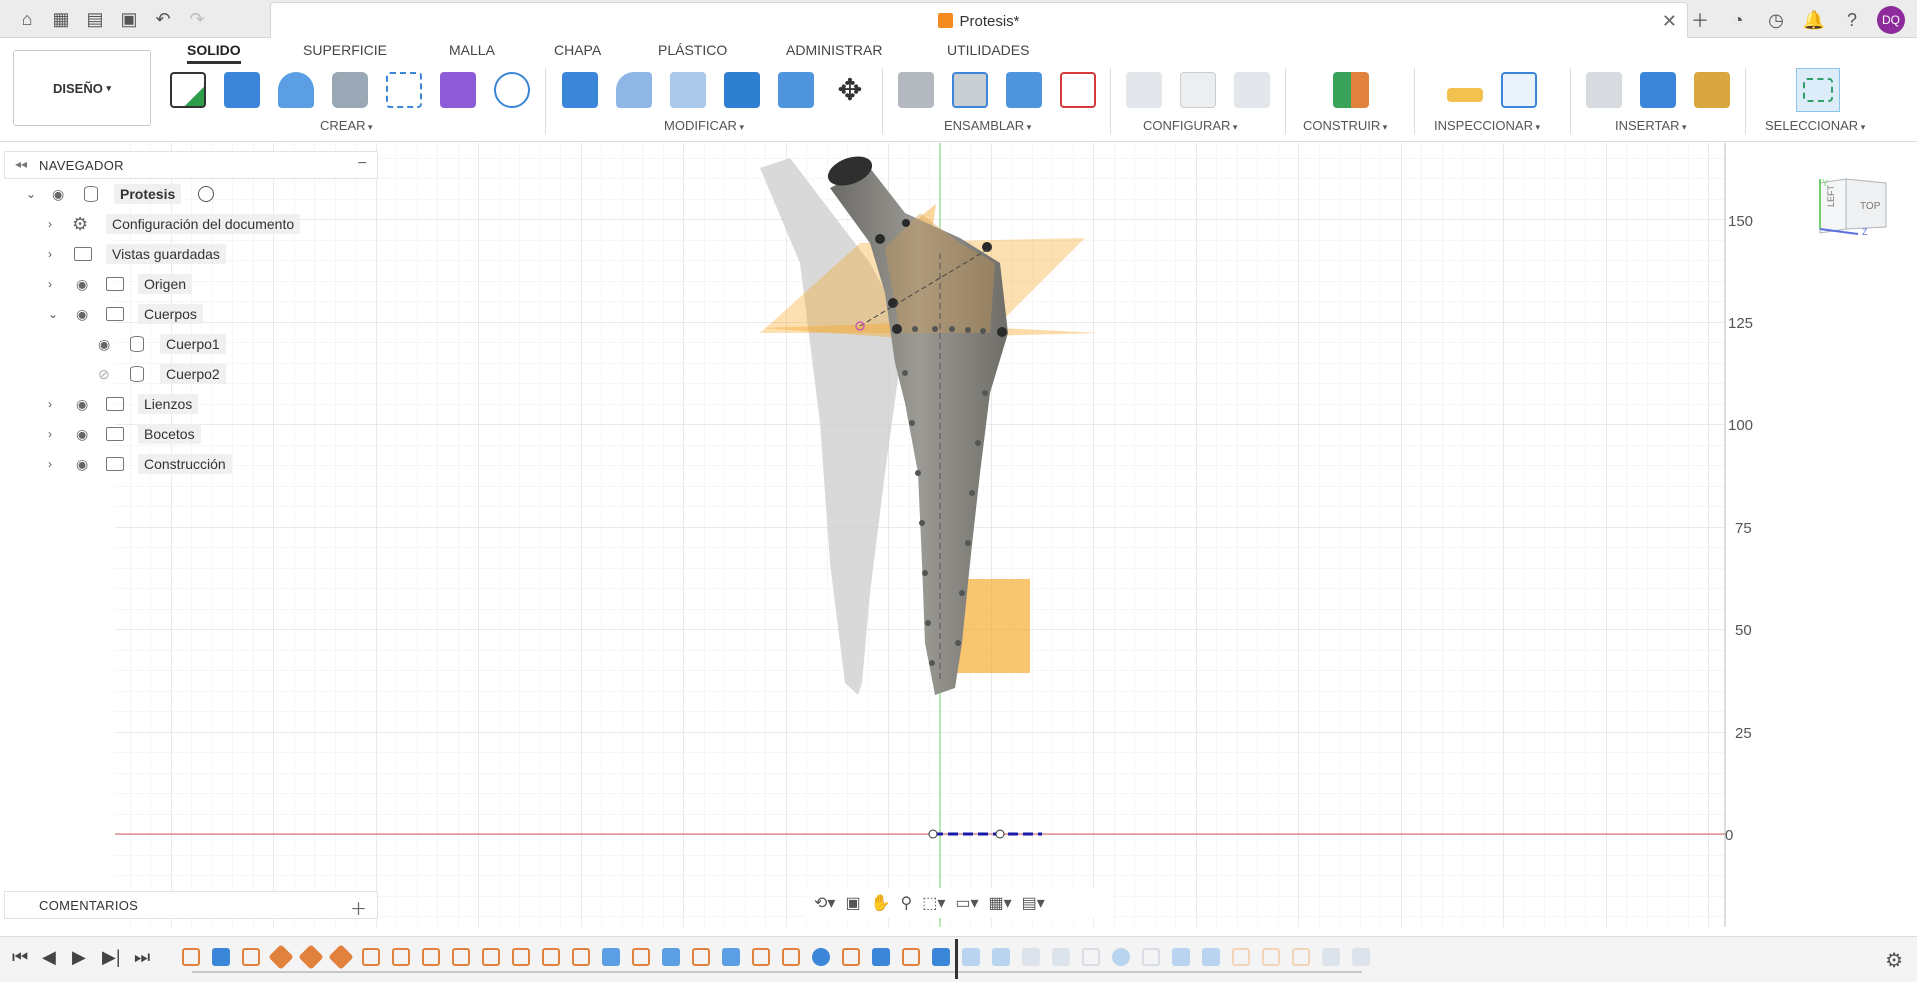 The image size is (1917, 982). What do you see at coordinates (1651, 125) in the screenshot?
I see `group-insertar: INSERTAR` at bounding box center [1651, 125].